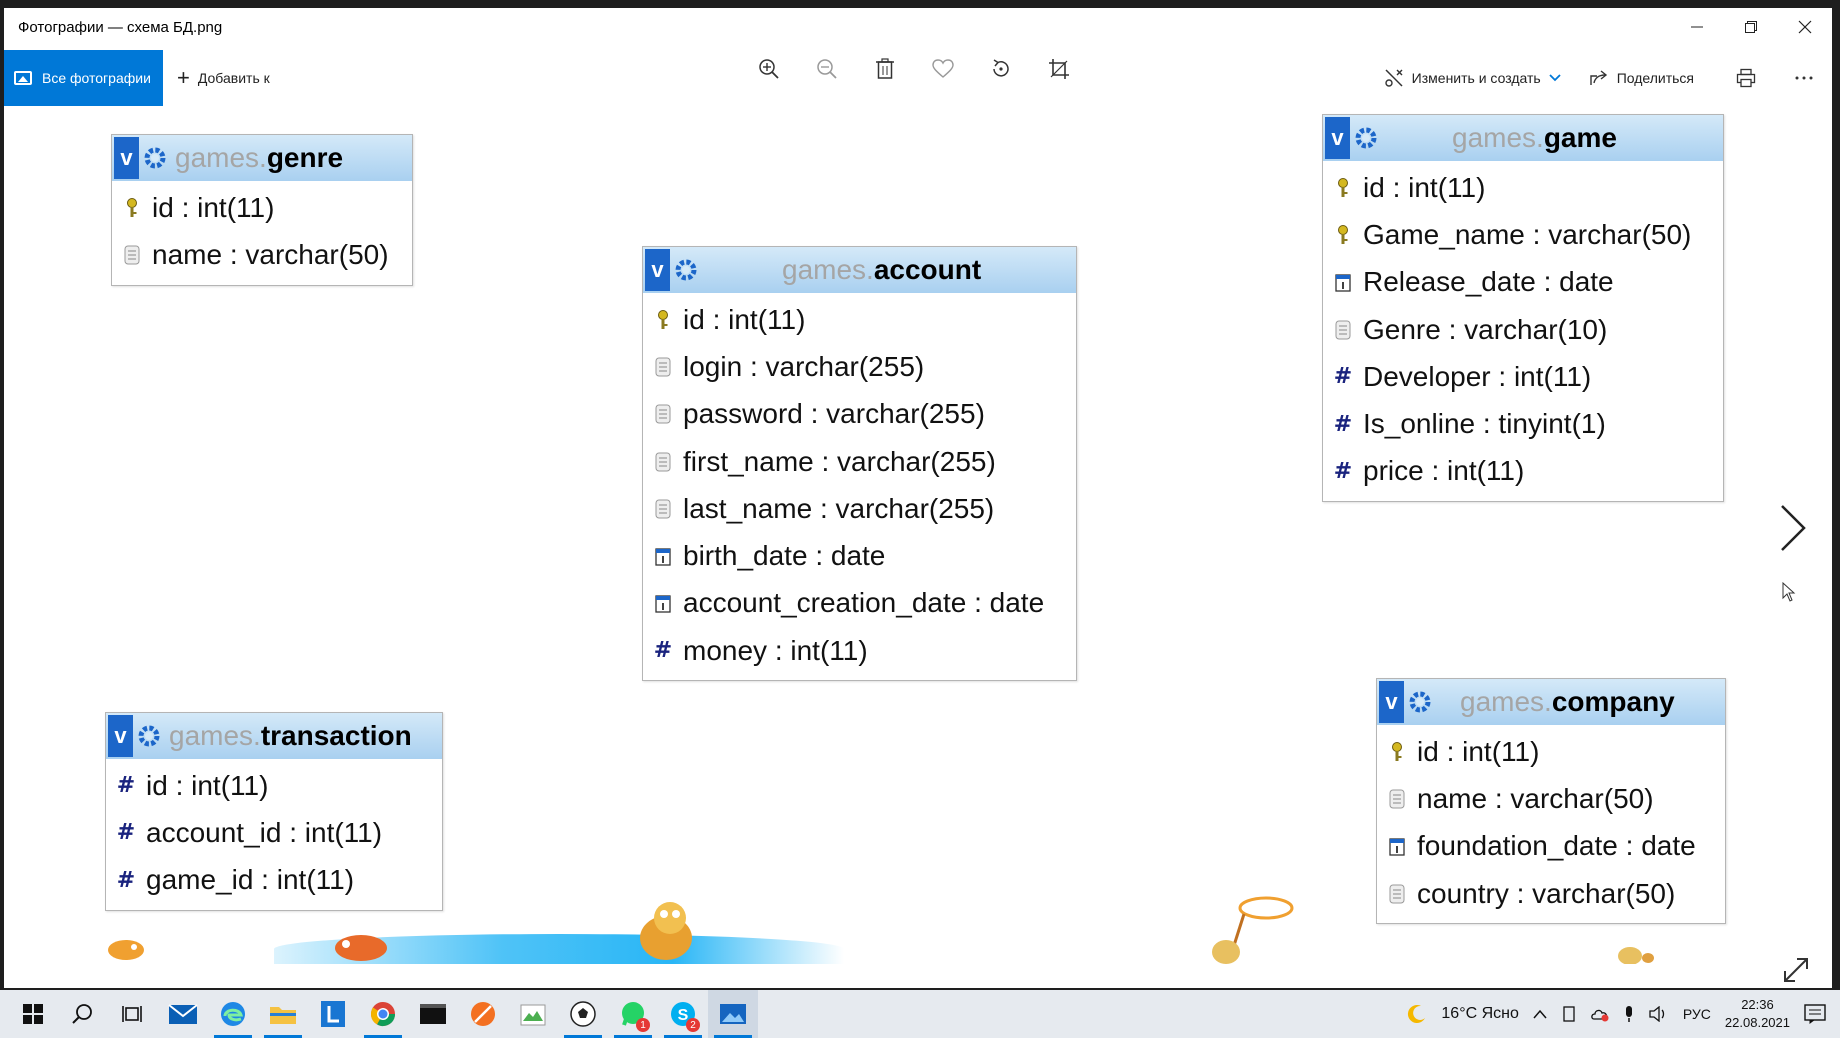  What do you see at coordinates (1815, 1014) in the screenshot?
I see `notifications-icon` at bounding box center [1815, 1014].